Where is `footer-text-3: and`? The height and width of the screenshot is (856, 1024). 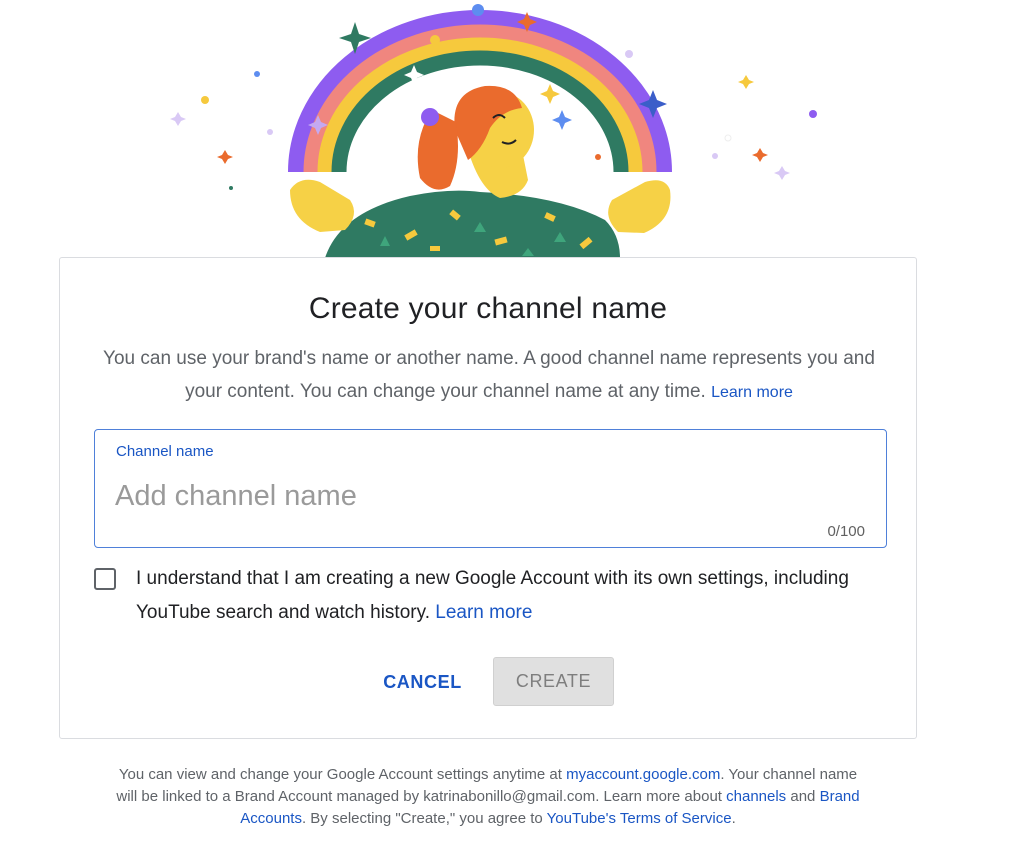 footer-text-3: and is located at coordinates (803, 796).